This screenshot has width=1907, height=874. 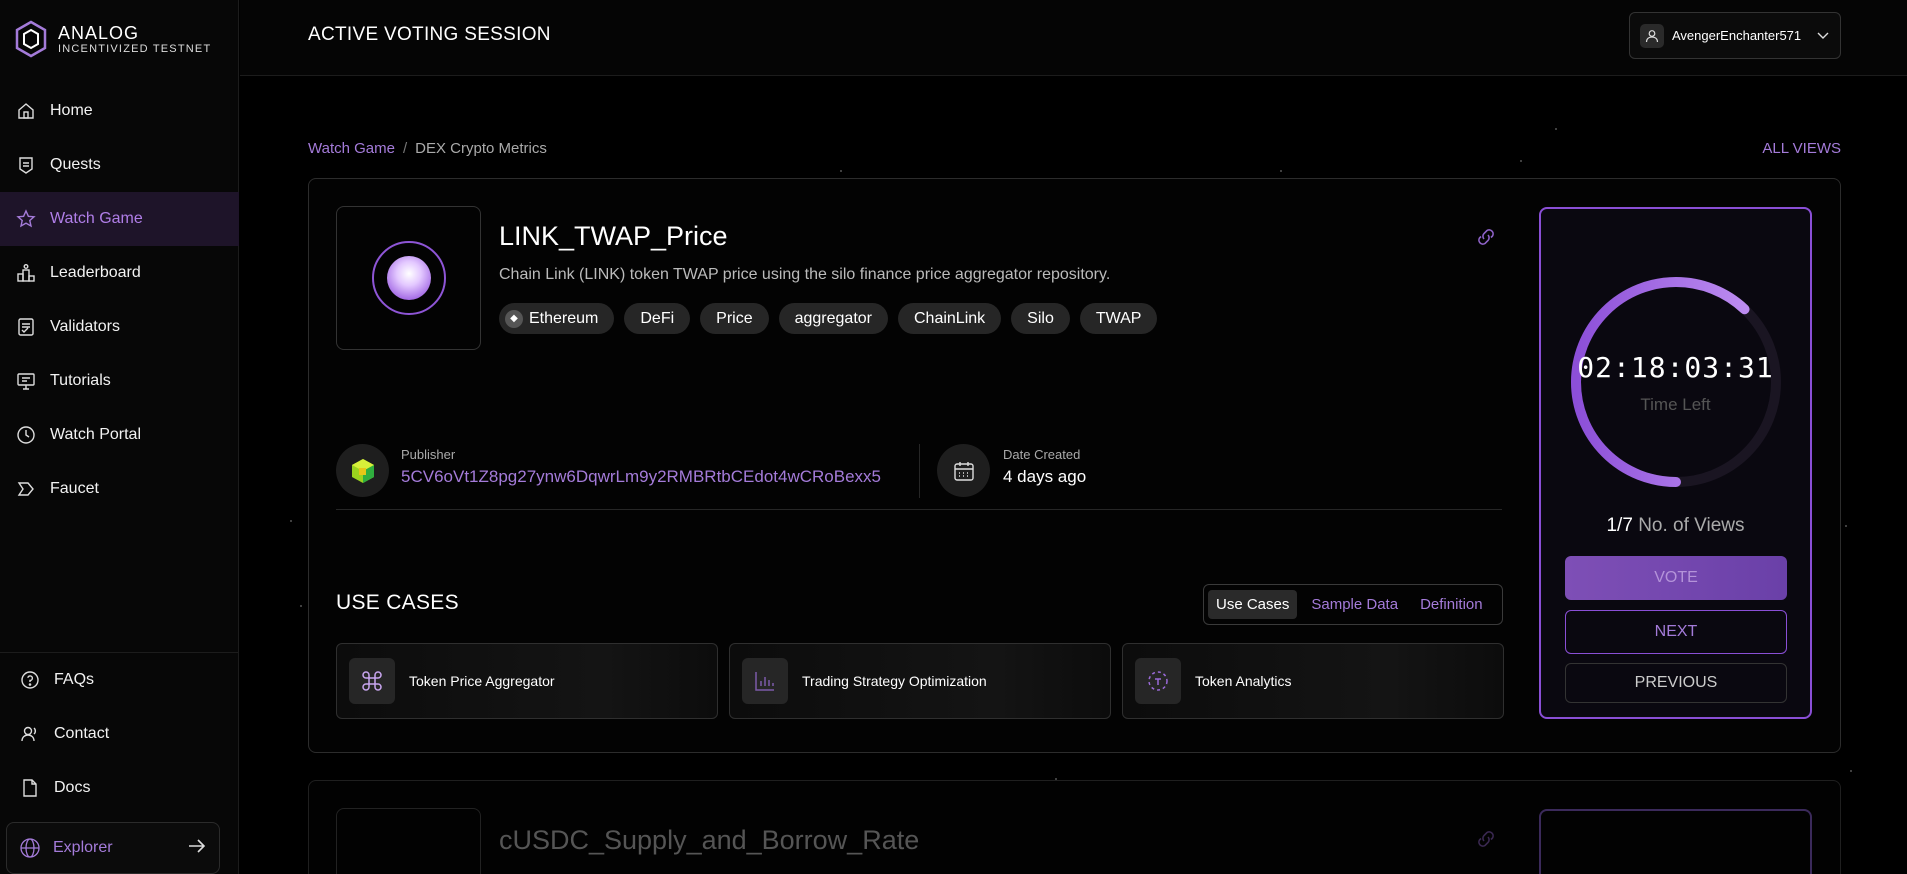 What do you see at coordinates (1676, 578) in the screenshot?
I see `vote-button: VOTE` at bounding box center [1676, 578].